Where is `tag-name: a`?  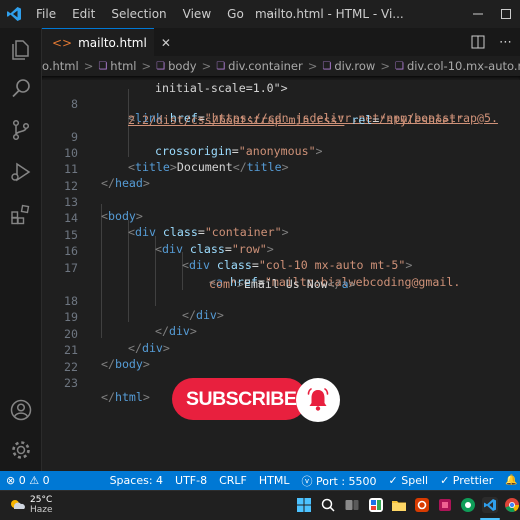
tag-name: a is located at coordinates (345, 284).